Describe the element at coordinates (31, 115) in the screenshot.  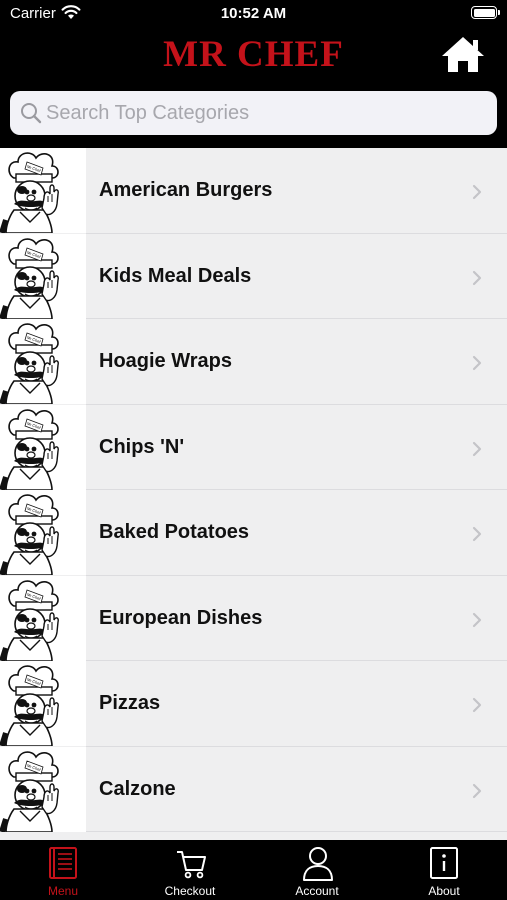
I see `search-icon` at that location.